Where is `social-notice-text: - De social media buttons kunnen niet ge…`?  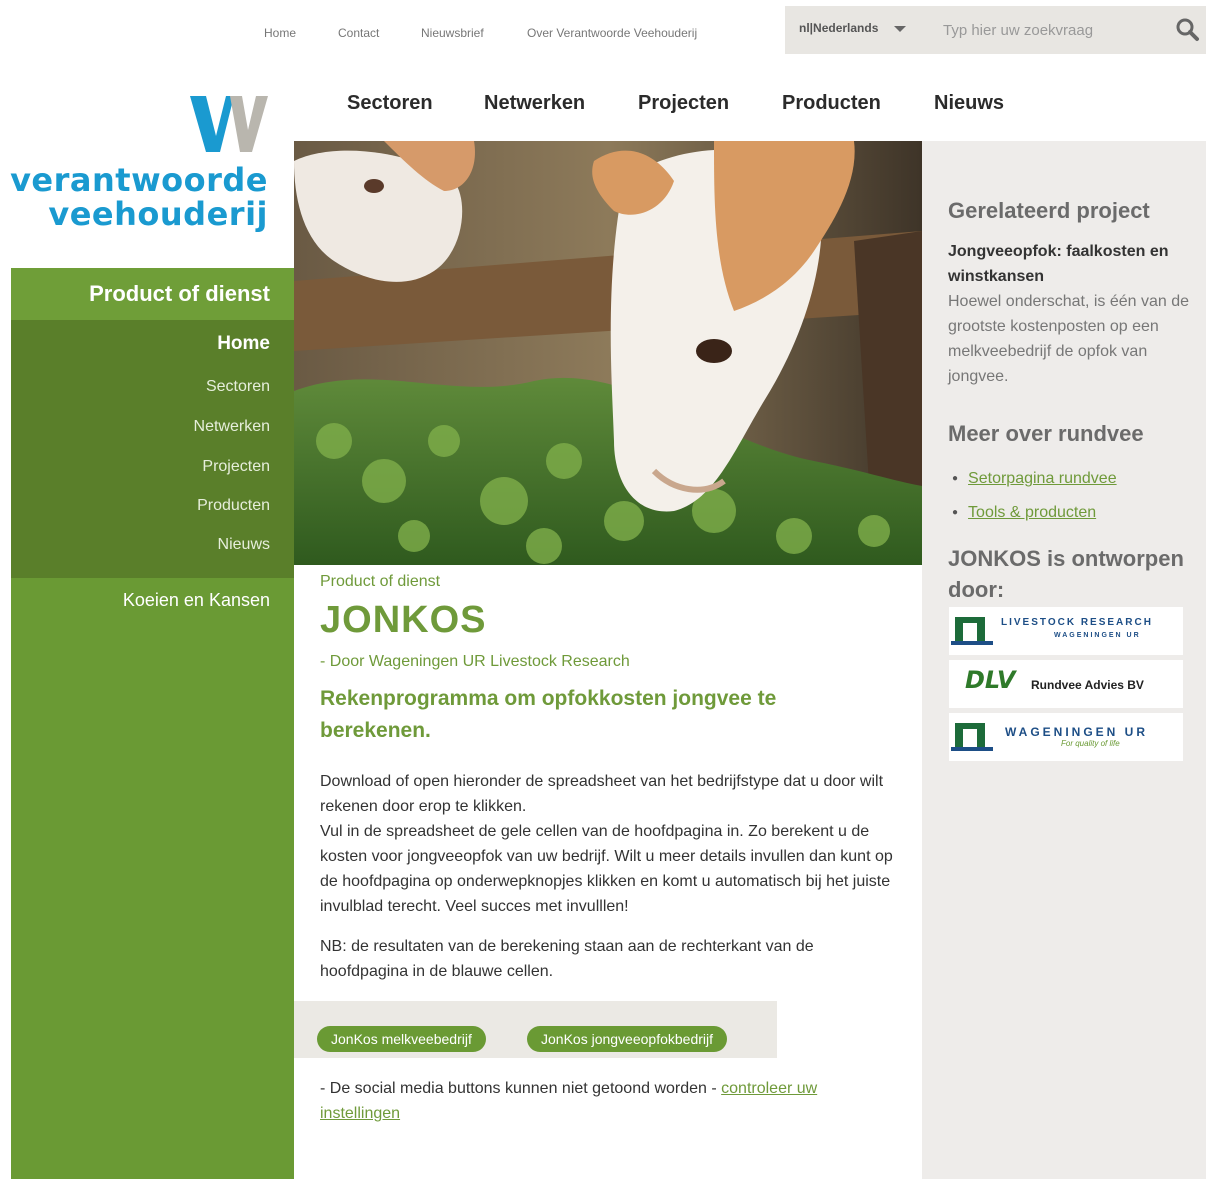 social-notice-text: - De social media buttons kunnen niet ge… is located at coordinates (521, 1088).